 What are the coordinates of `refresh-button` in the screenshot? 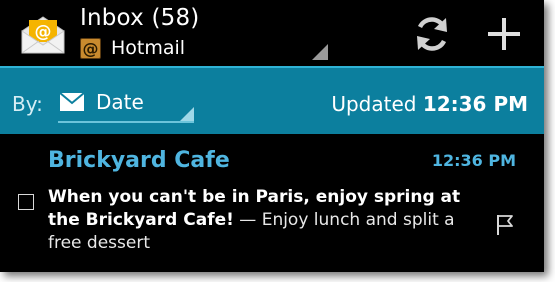 It's located at (432, 34).